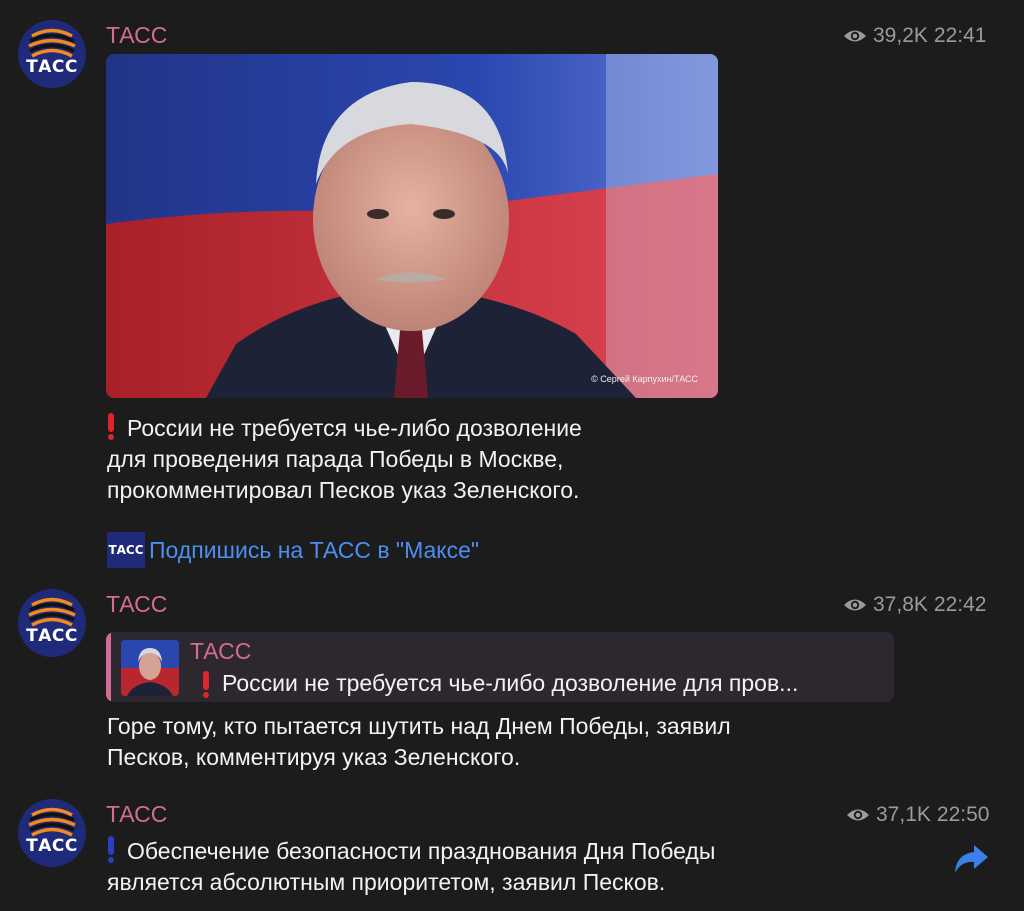  What do you see at coordinates (900, 604) in the screenshot?
I see `view-count: 37,8K` at bounding box center [900, 604].